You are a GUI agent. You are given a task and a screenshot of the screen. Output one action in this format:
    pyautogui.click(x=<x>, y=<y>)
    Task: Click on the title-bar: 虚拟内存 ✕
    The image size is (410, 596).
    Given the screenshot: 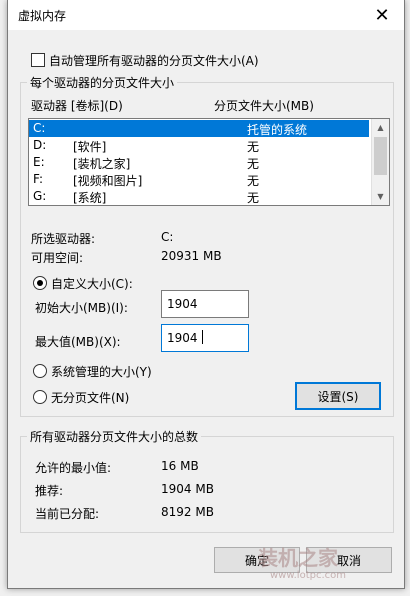 What is the action you would take?
    pyautogui.click(x=206, y=15)
    